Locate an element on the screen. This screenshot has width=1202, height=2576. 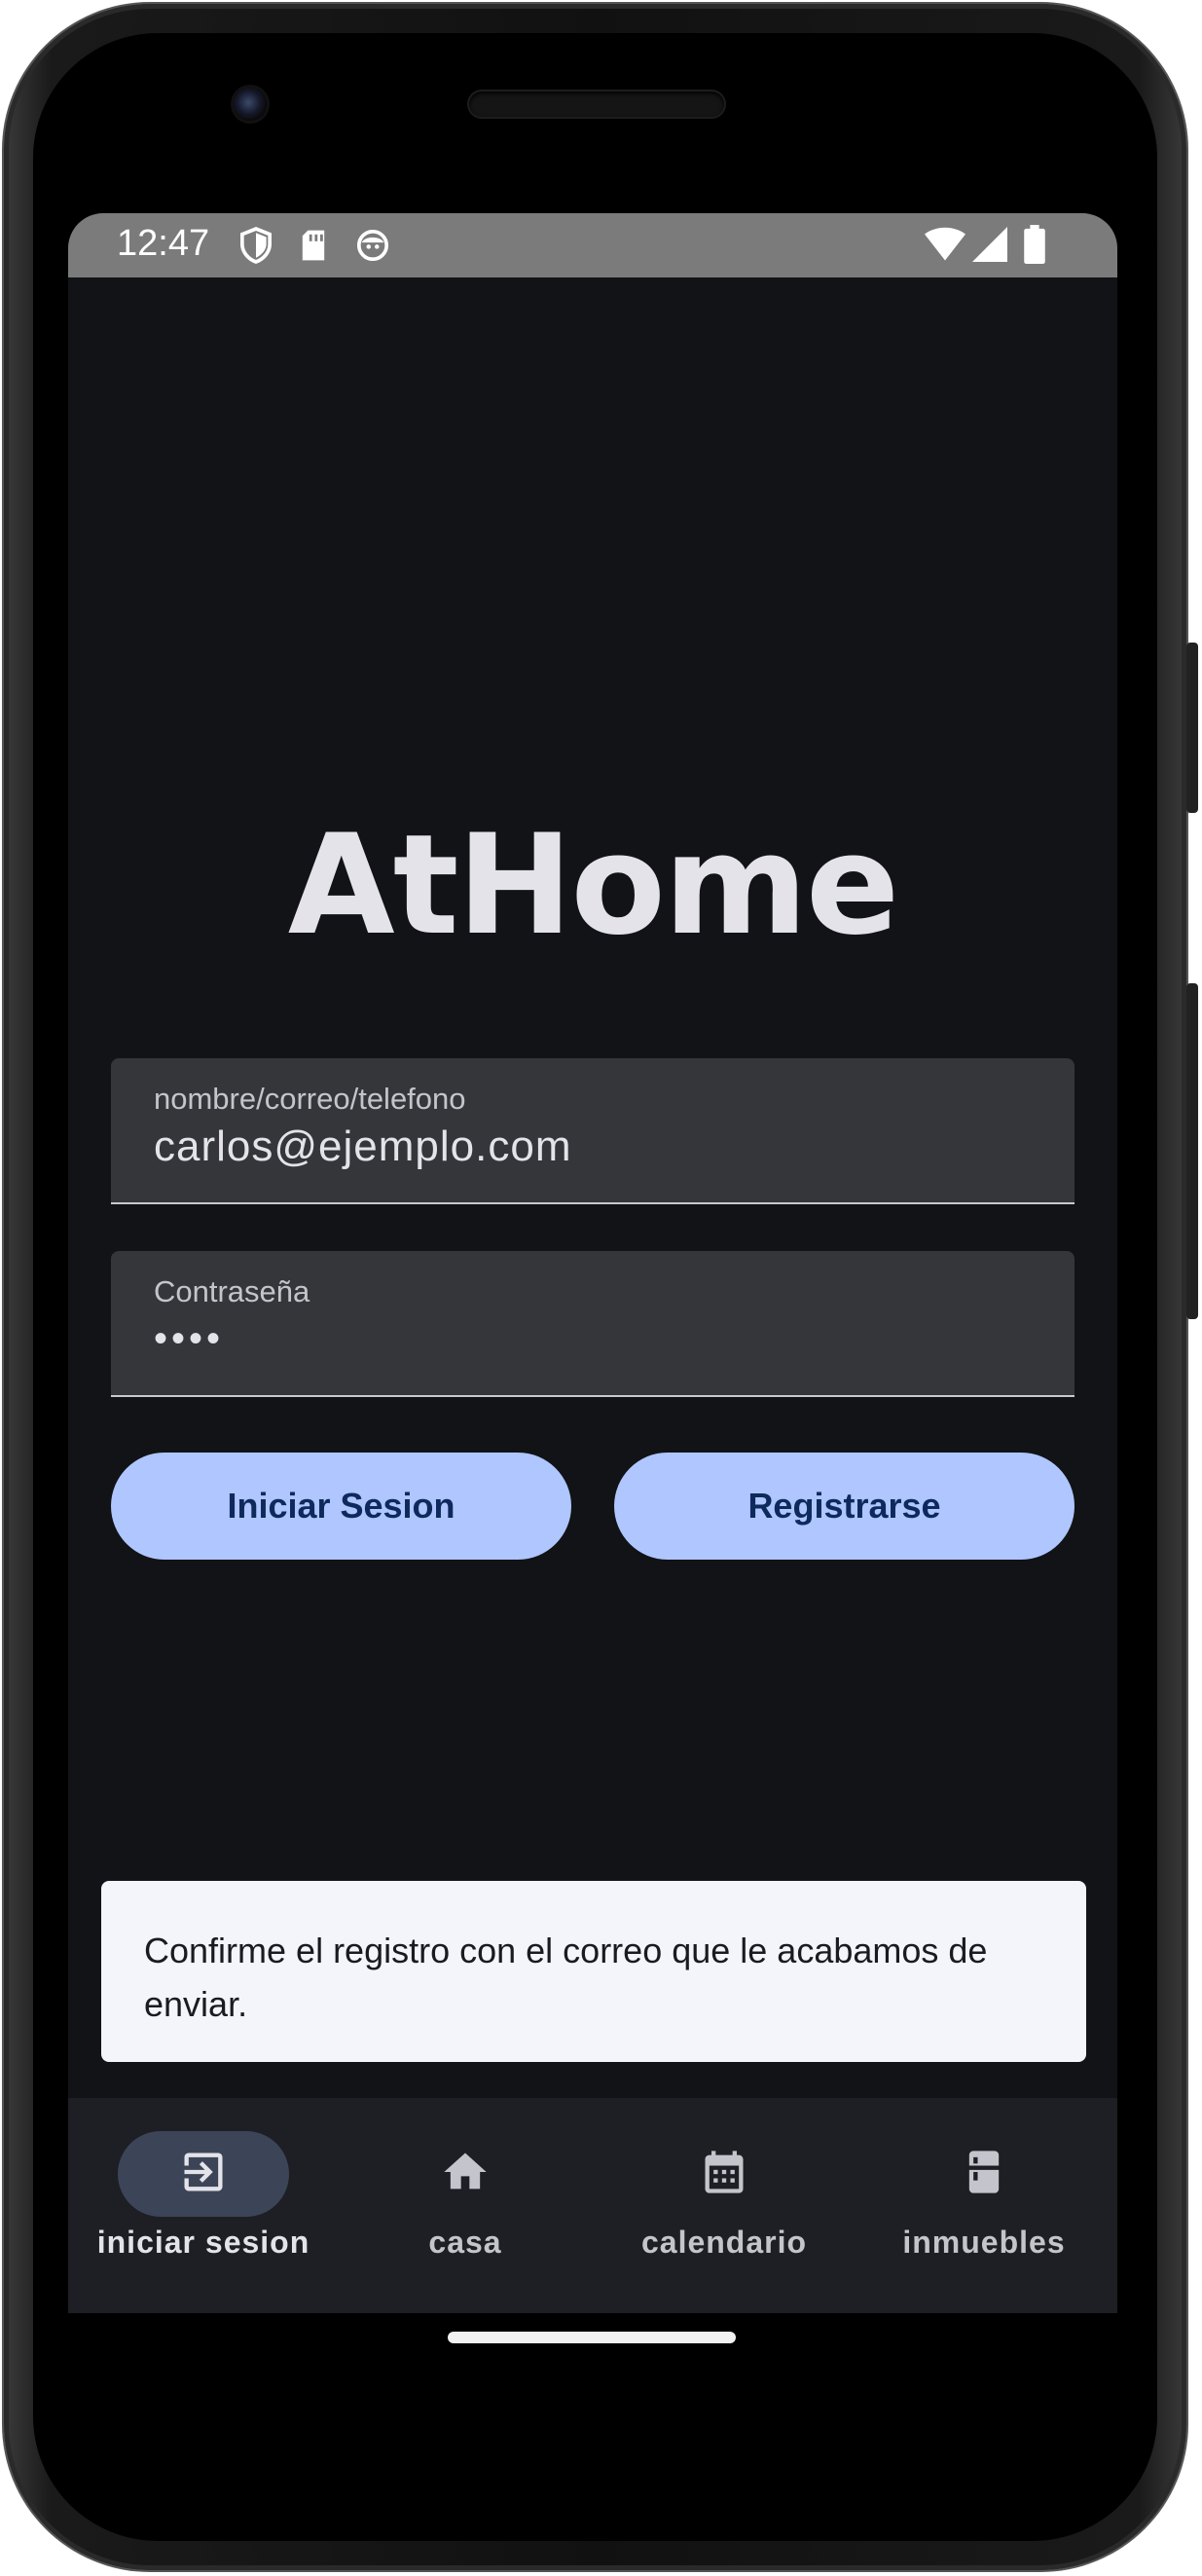
username-value: carlos@ejemplo.com is located at coordinates (363, 1146).